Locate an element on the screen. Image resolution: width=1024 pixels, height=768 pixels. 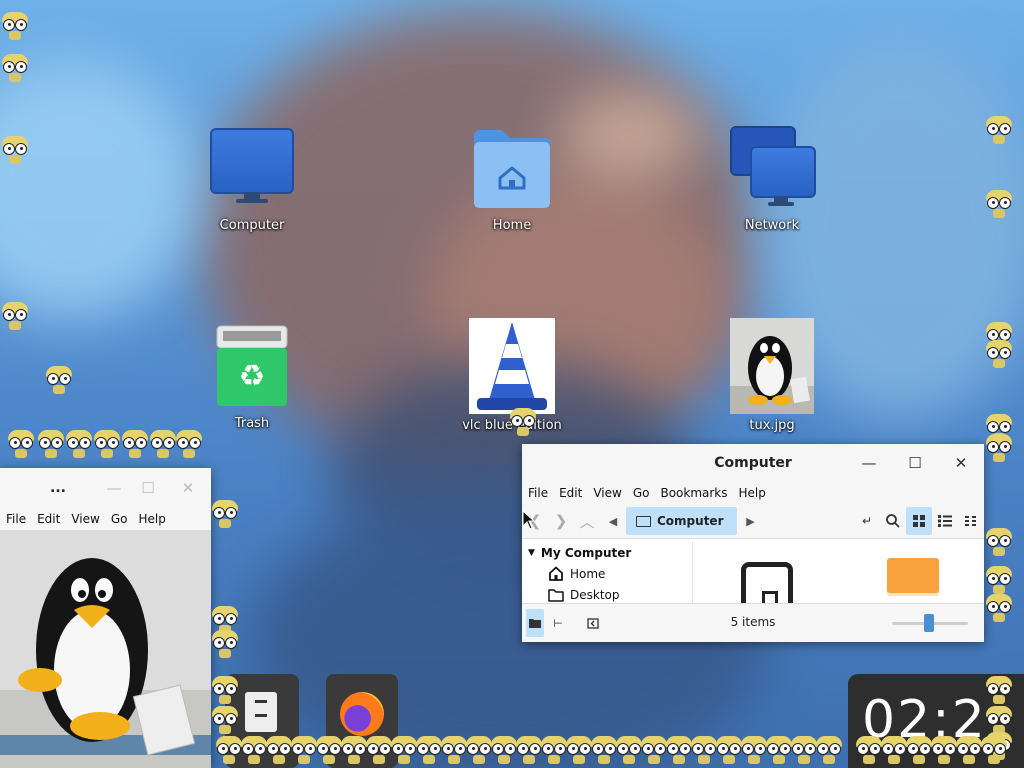
icon-view-button is located at coordinates (919, 521).